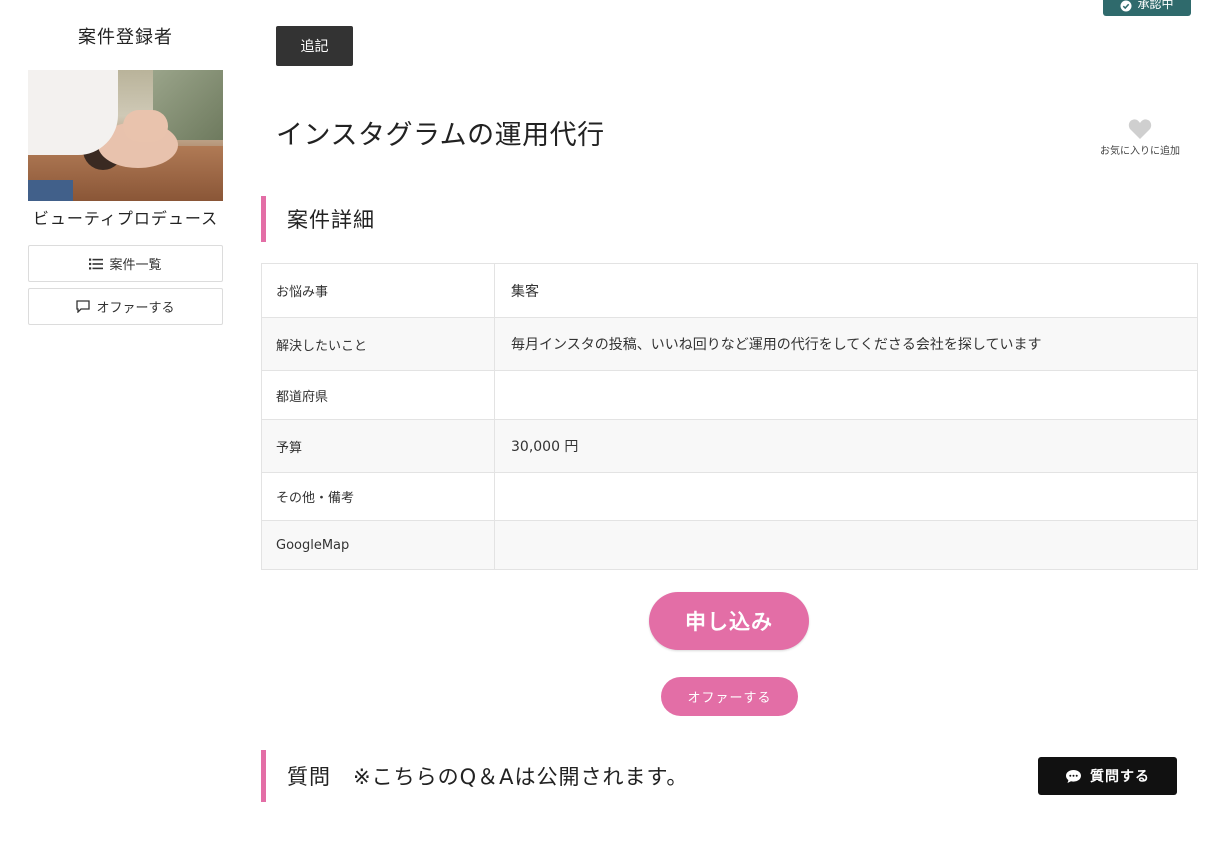 Image resolution: width=1224 pixels, height=842 pixels. Describe the element at coordinates (1126, 6) in the screenshot. I see `check-circle-icon` at that location.